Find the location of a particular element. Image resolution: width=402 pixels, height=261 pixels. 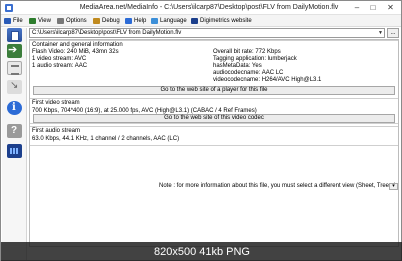

menu-view-label: View is located at coordinates (44, 21).